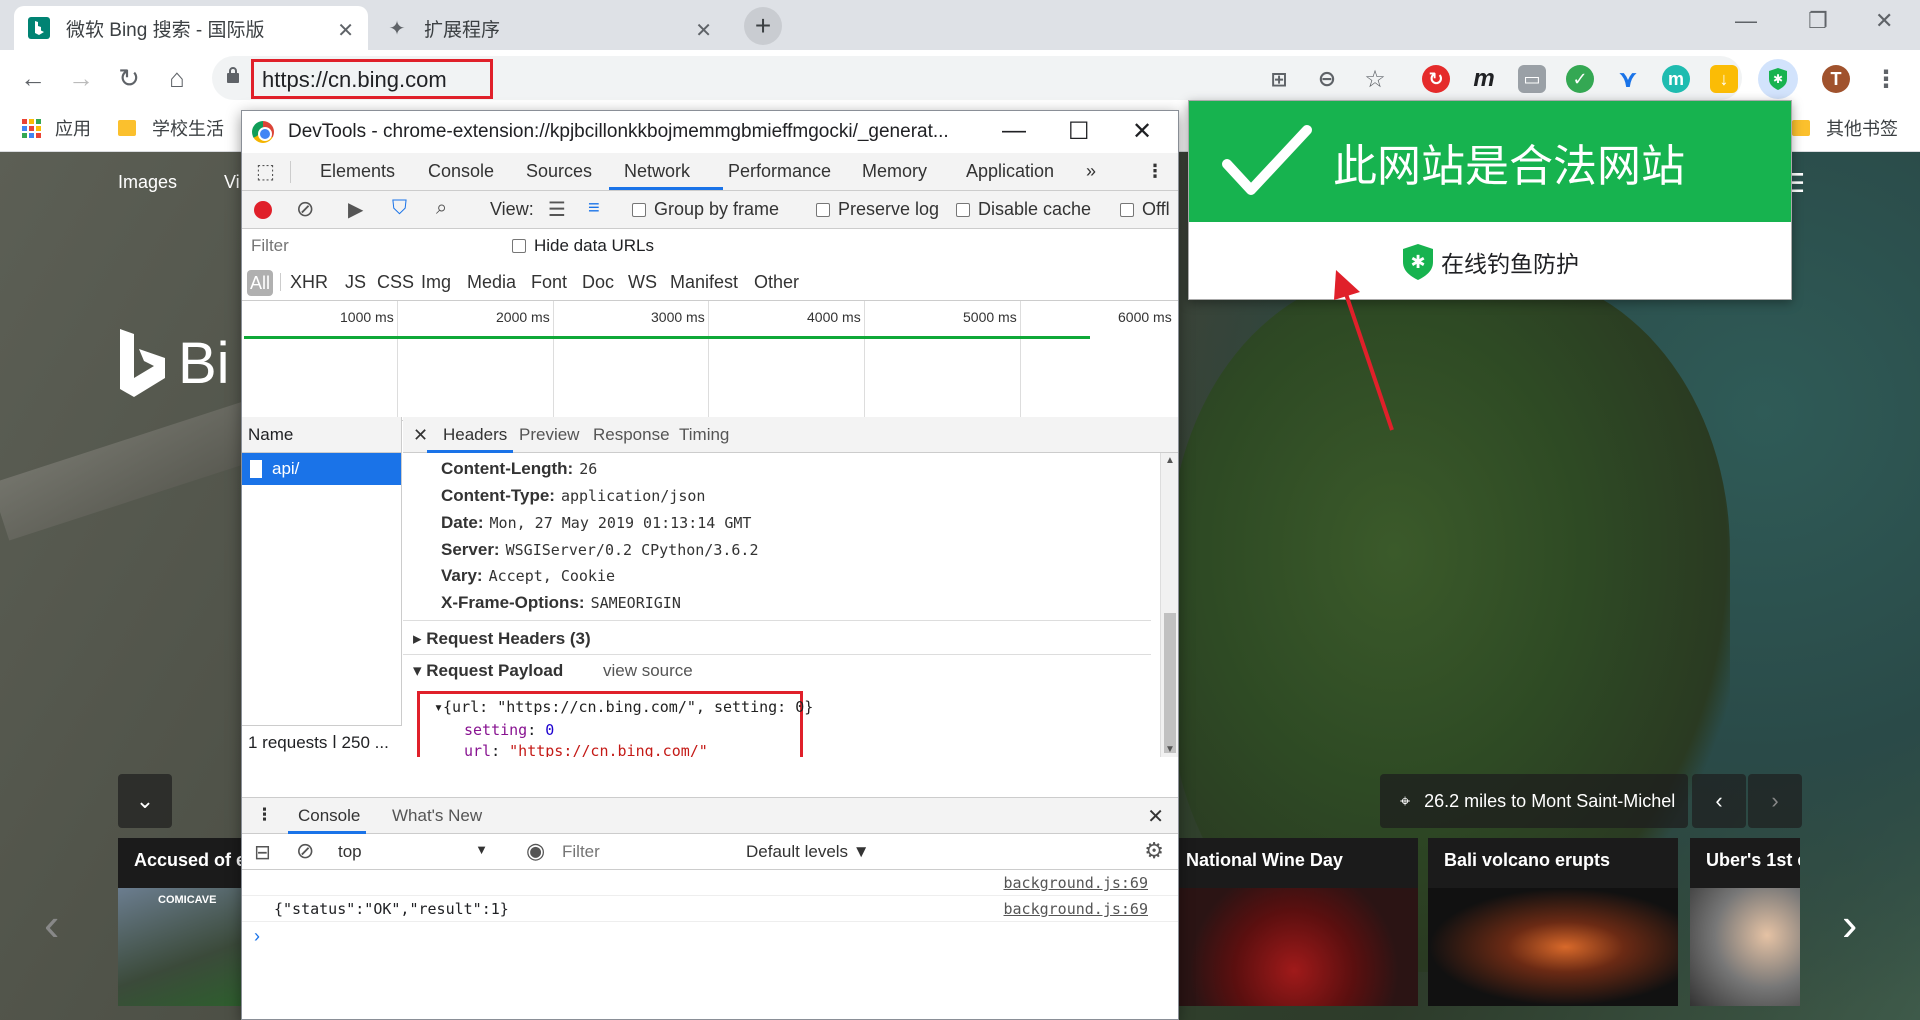  Describe the element at coordinates (1676, 79) in the screenshot. I see `extension-teal-icon: m` at that location.